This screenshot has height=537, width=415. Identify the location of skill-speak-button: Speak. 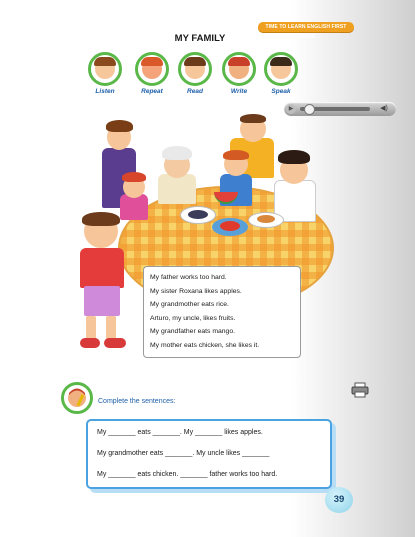
(281, 73).